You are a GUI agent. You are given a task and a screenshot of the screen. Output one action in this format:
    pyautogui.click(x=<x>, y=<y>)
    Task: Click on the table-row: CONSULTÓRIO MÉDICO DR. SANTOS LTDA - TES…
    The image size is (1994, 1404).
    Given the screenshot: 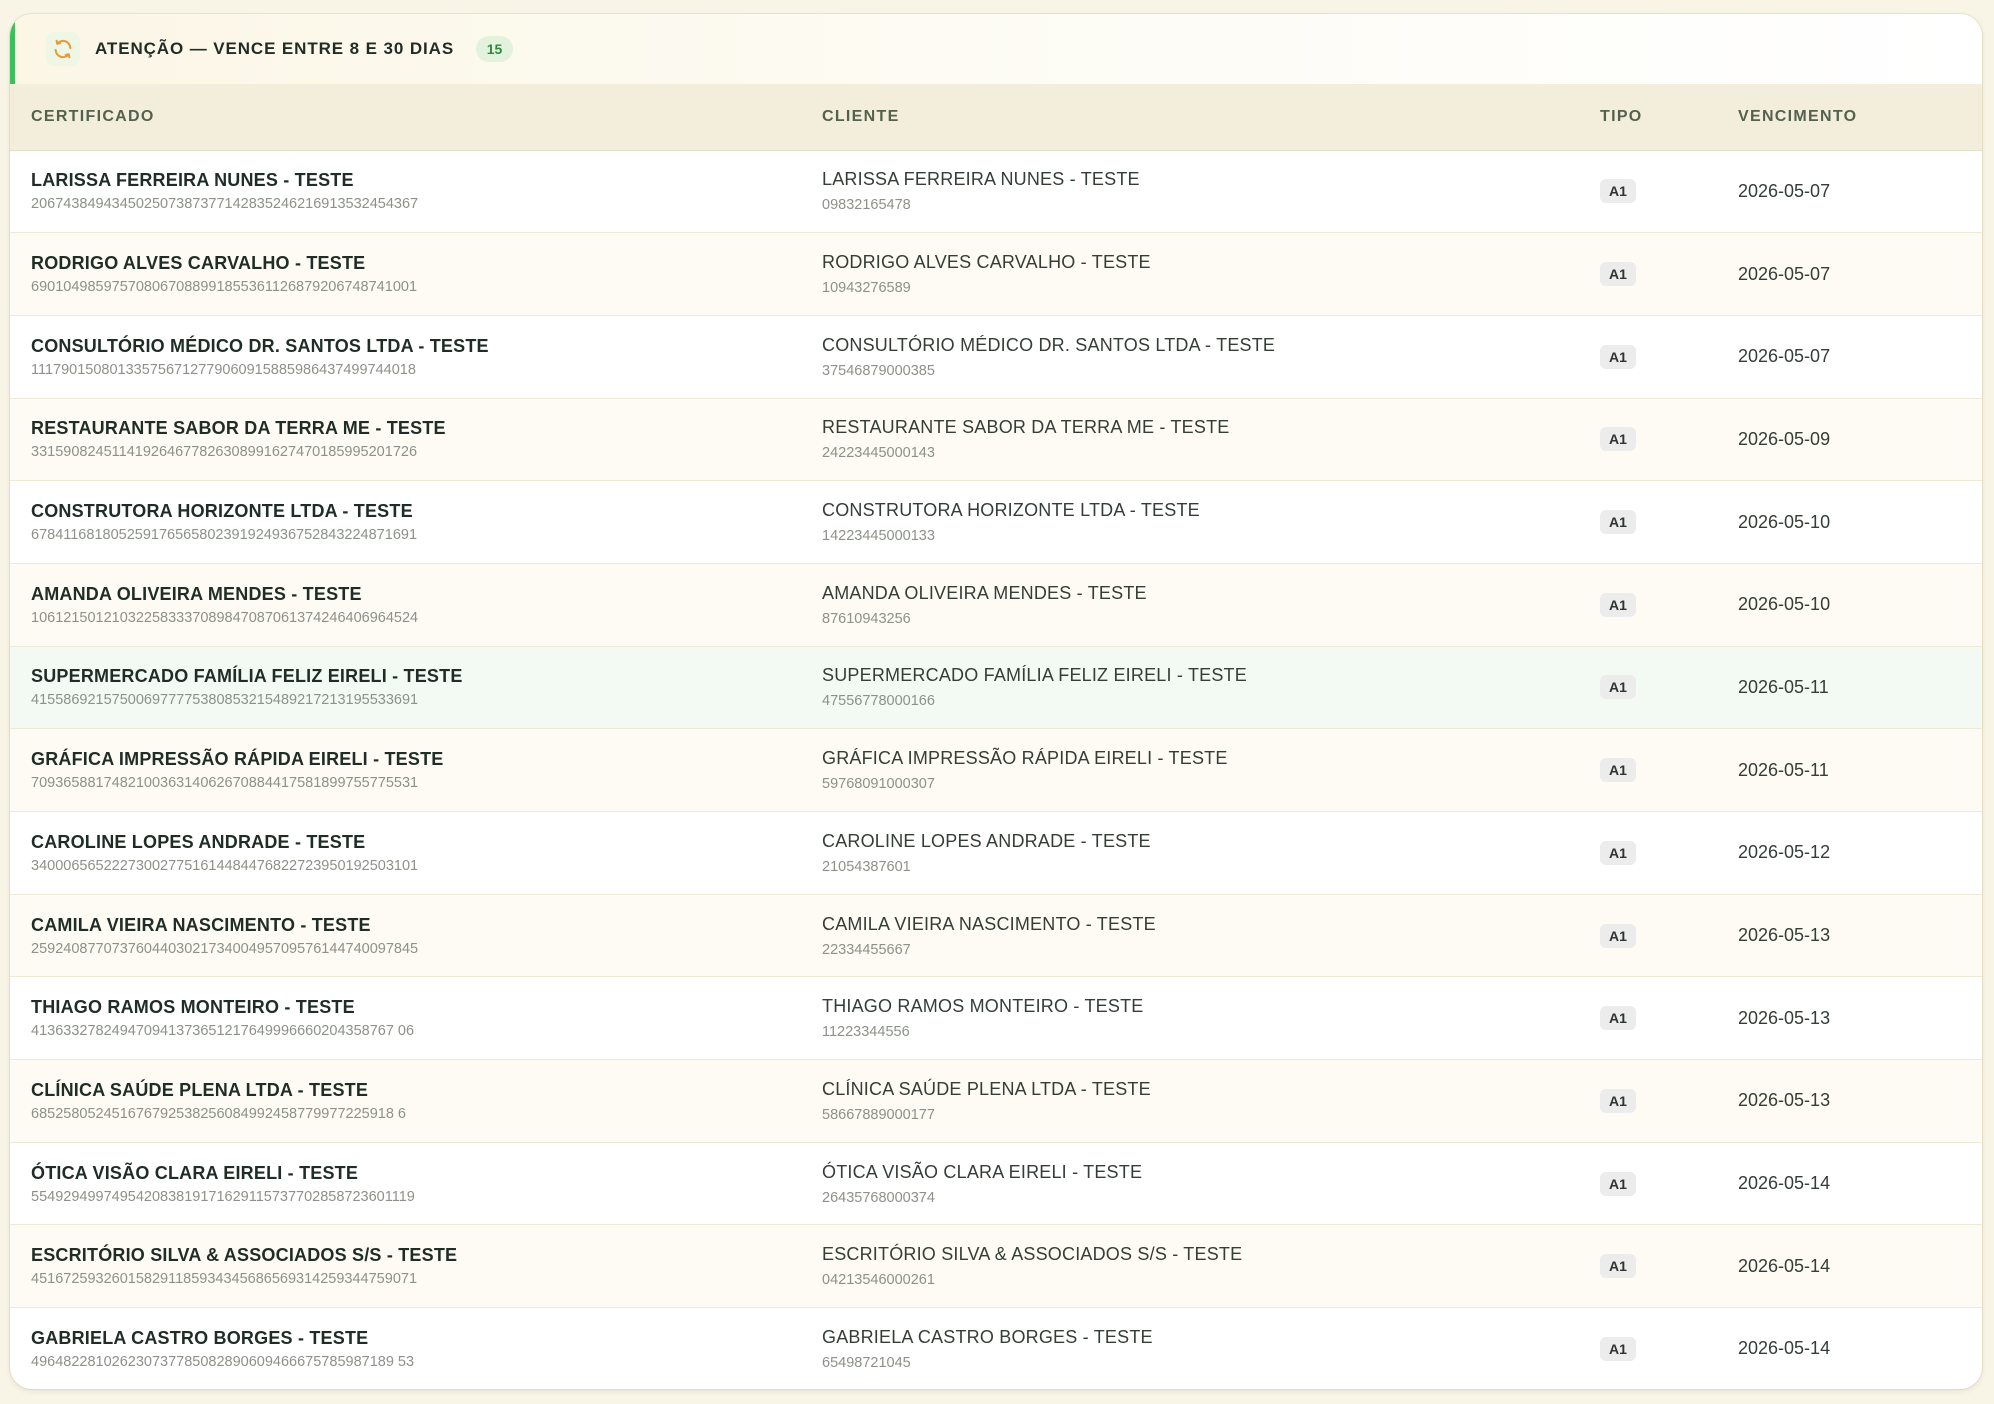 What is the action you would take?
    pyautogui.click(x=996, y=357)
    